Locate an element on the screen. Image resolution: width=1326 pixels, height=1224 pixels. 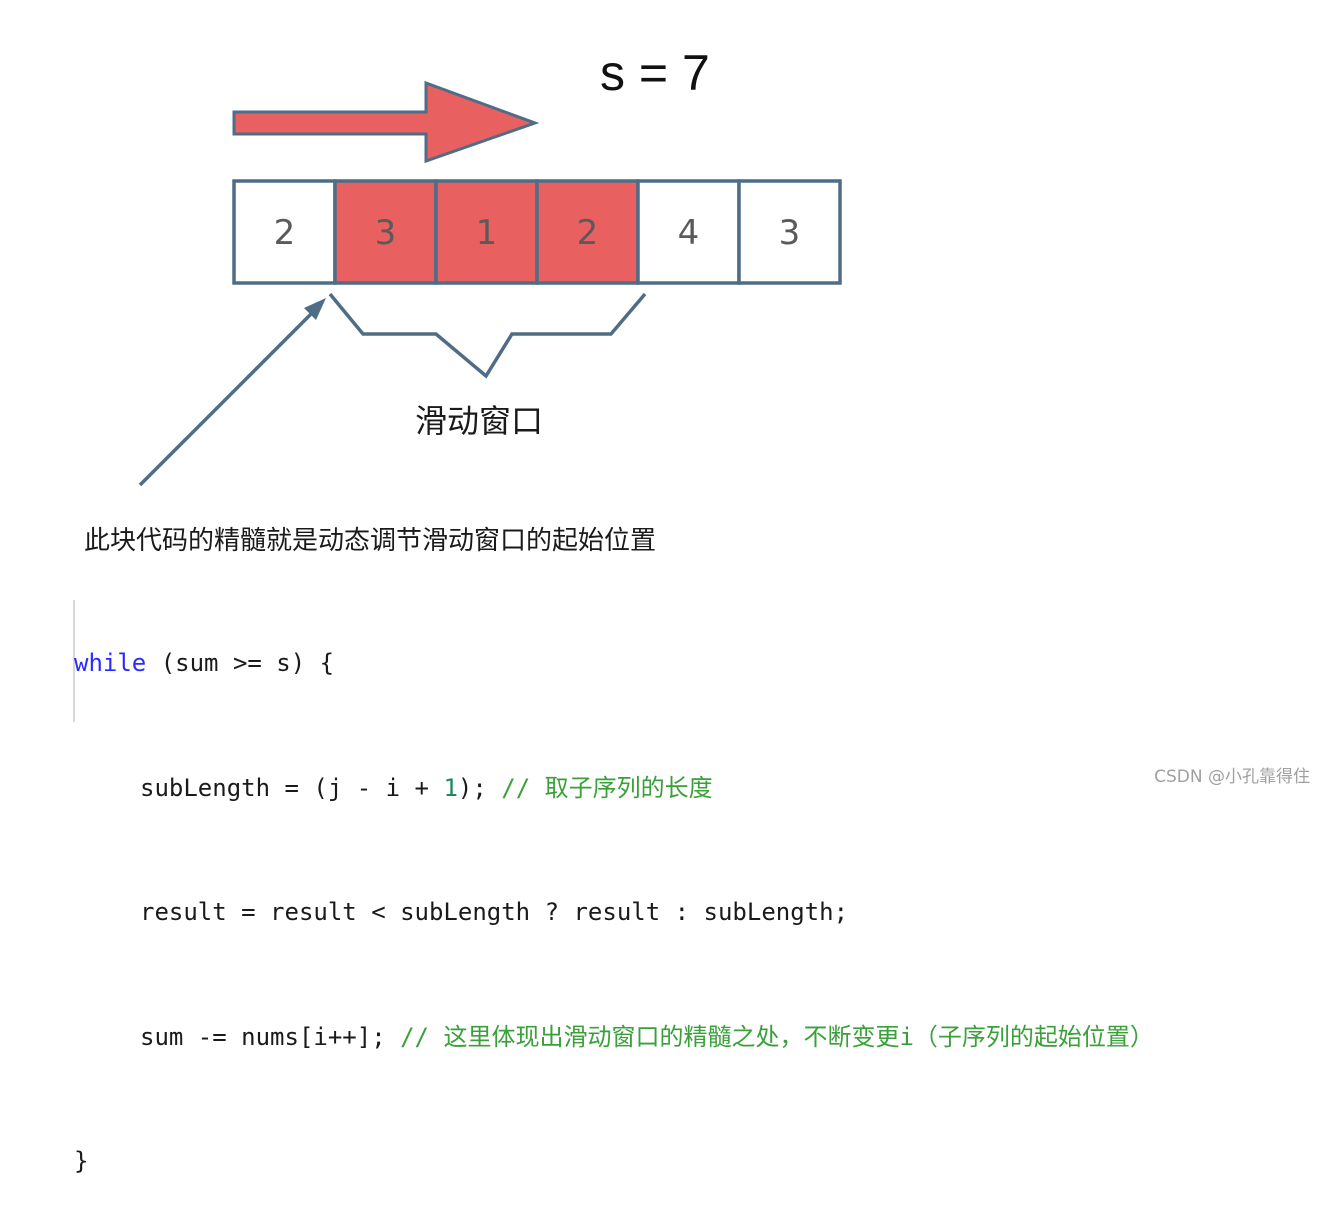
code-line: subLength = (j - i + 1); // 取子序列的长度 is located at coordinates (614, 789).